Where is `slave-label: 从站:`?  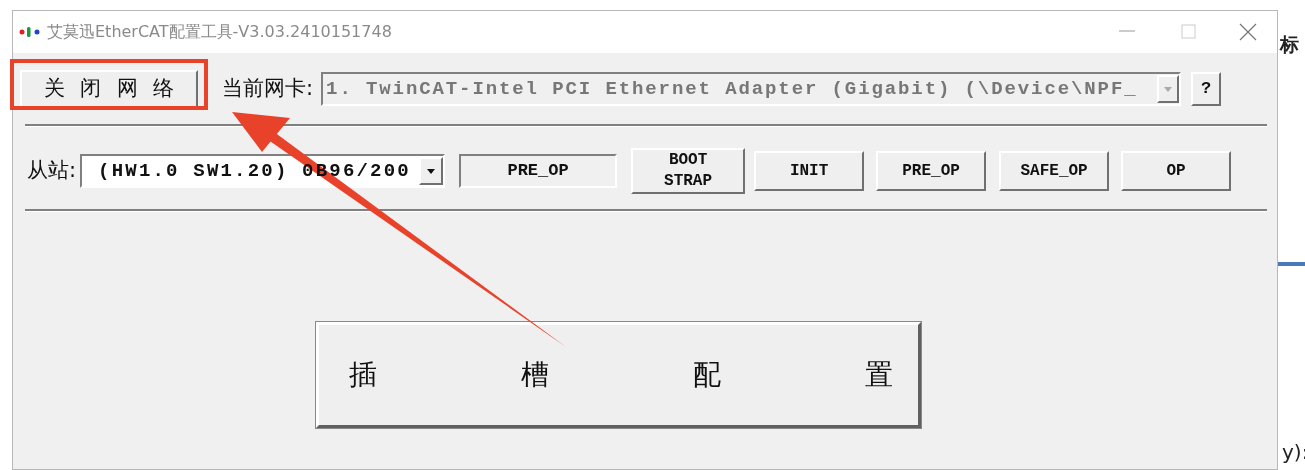
slave-label: 从站: is located at coordinates (52, 171).